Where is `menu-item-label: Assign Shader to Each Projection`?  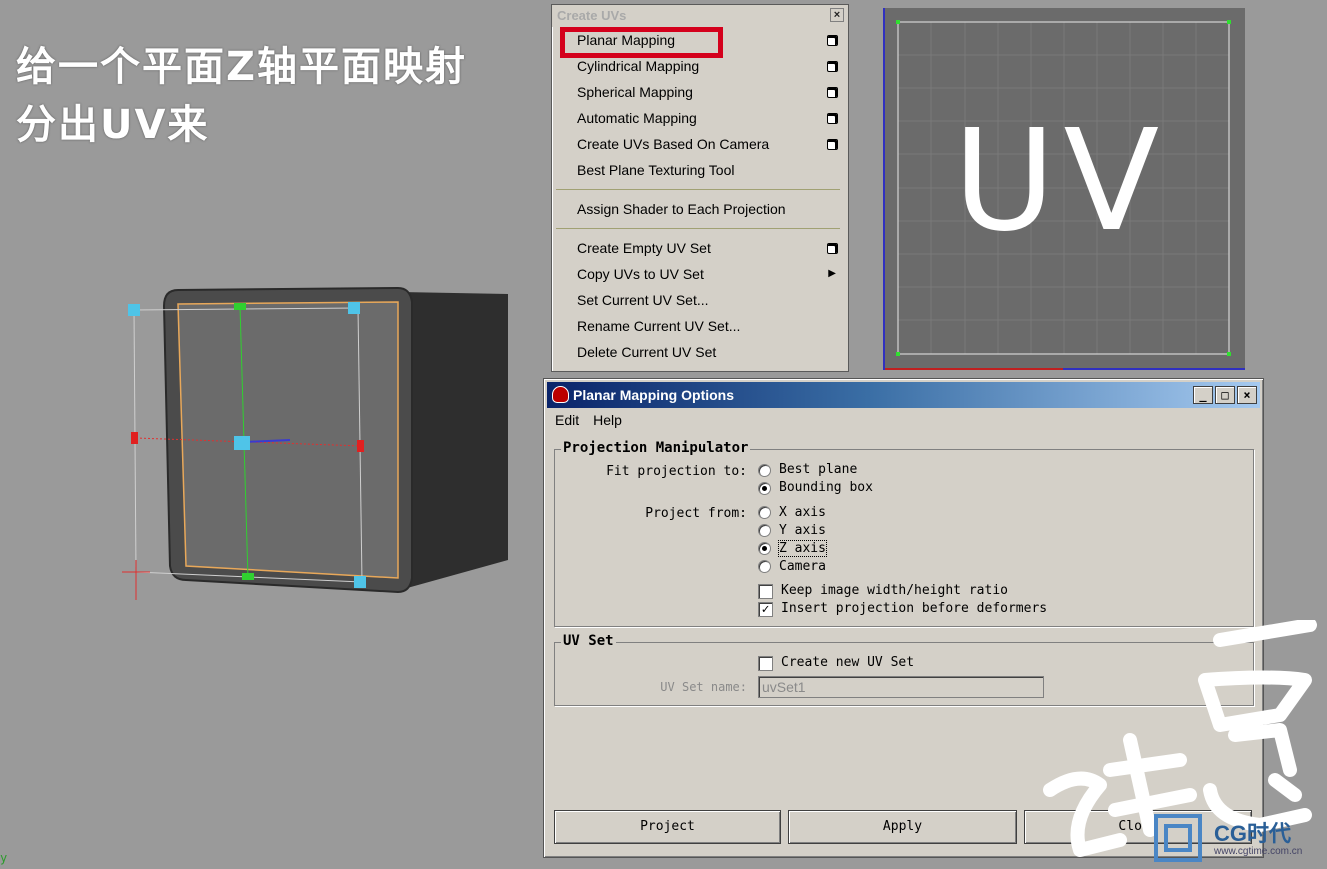
menu-item-label: Assign Shader to Each Projection is located at coordinates (681, 209).